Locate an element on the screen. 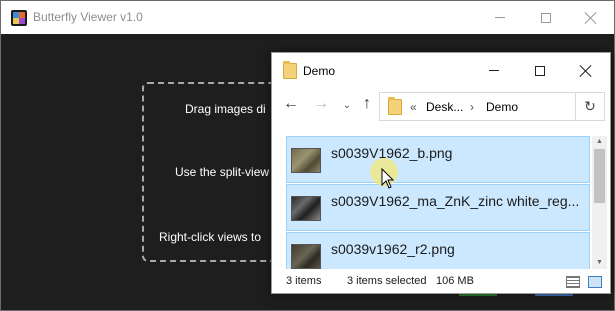 The image size is (615, 311). status-bar: 3 items 3 items selected 106 MB is located at coordinates (441, 282).